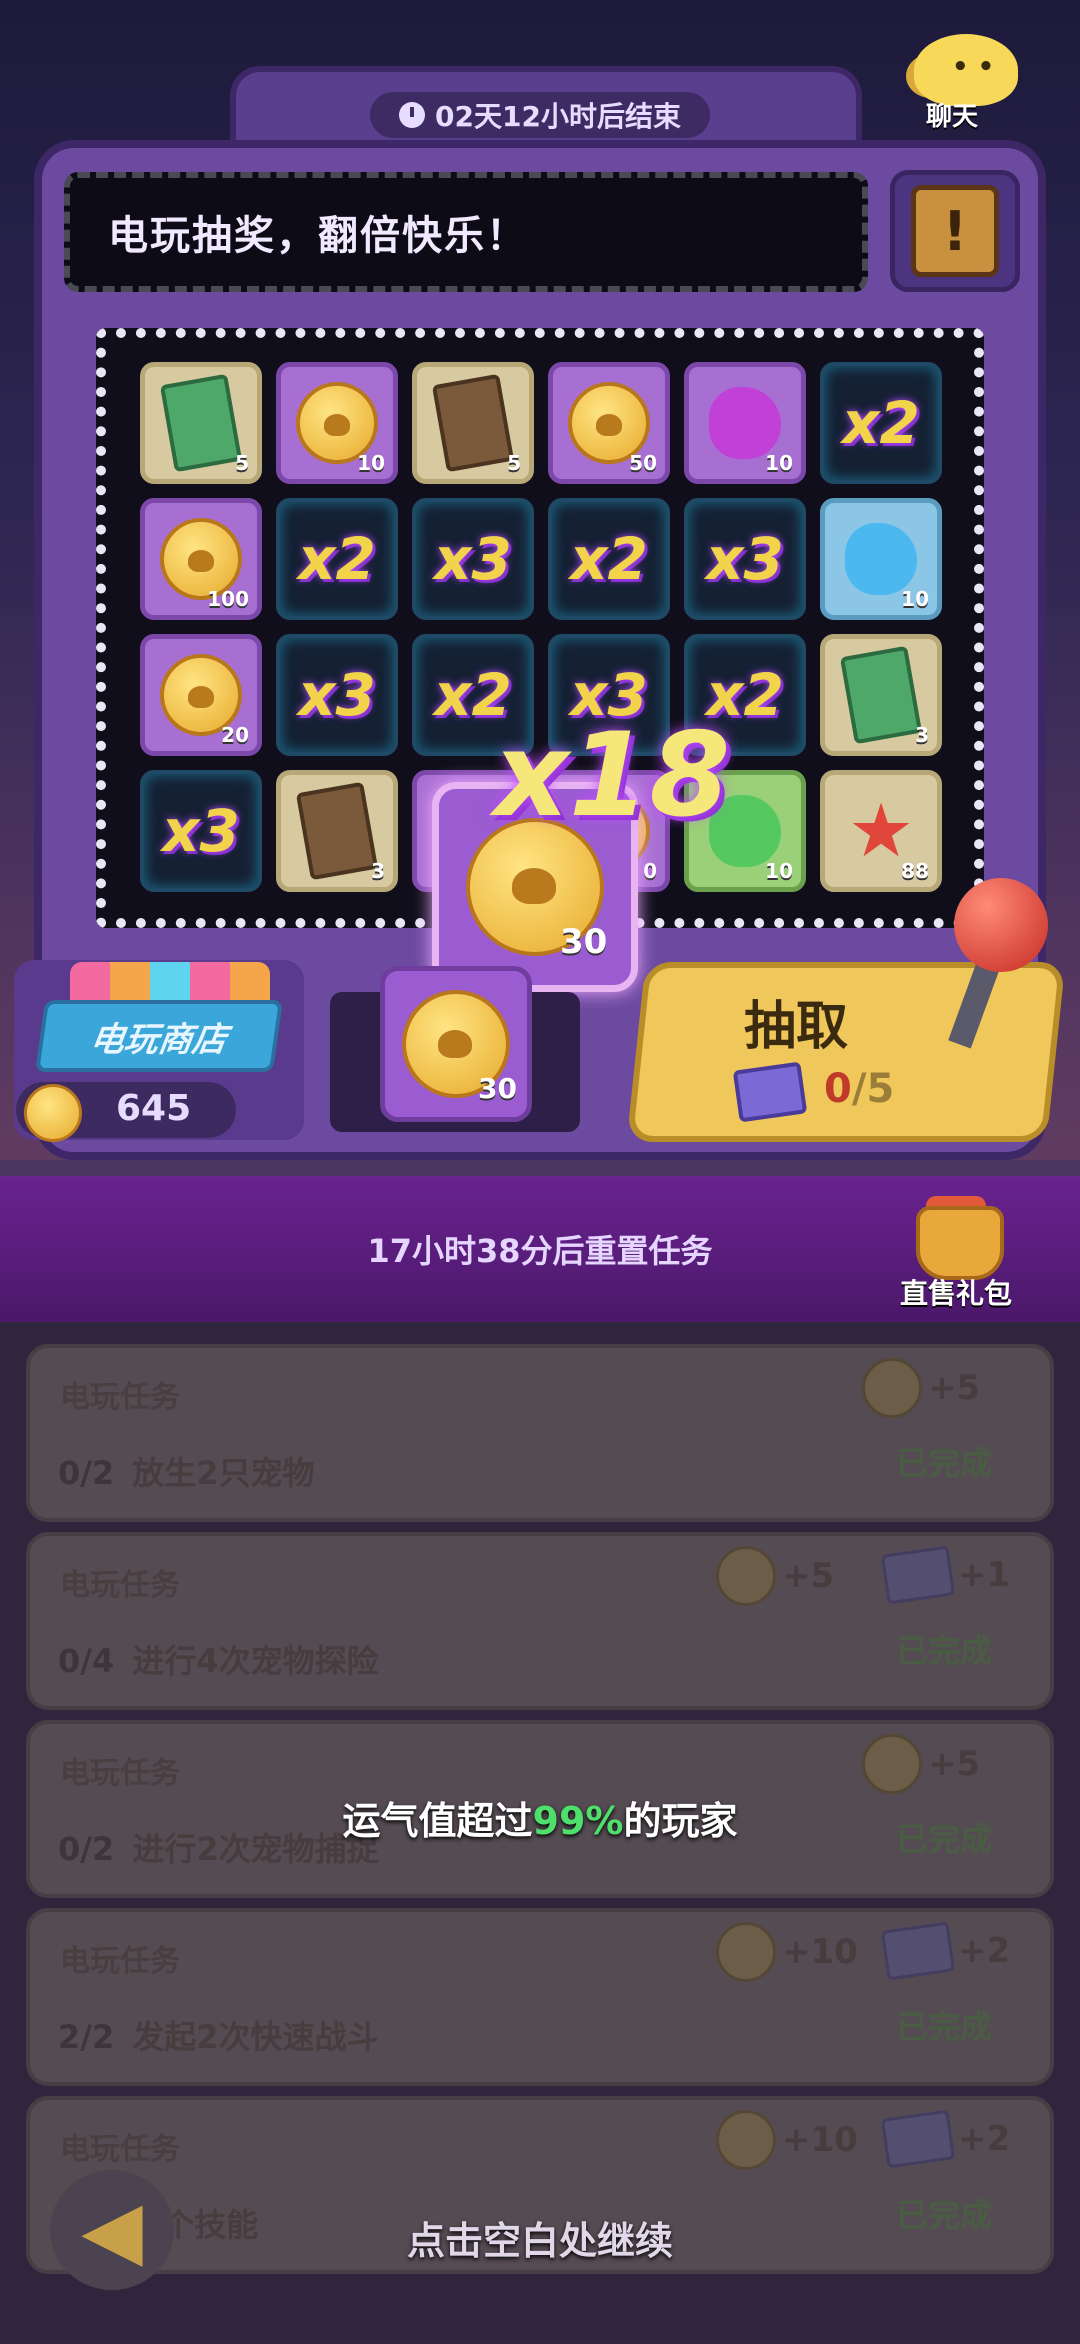 This screenshot has height=2344, width=1080. What do you see at coordinates (53, 1113) in the screenshot?
I see `paw-coin-icon` at bounding box center [53, 1113].